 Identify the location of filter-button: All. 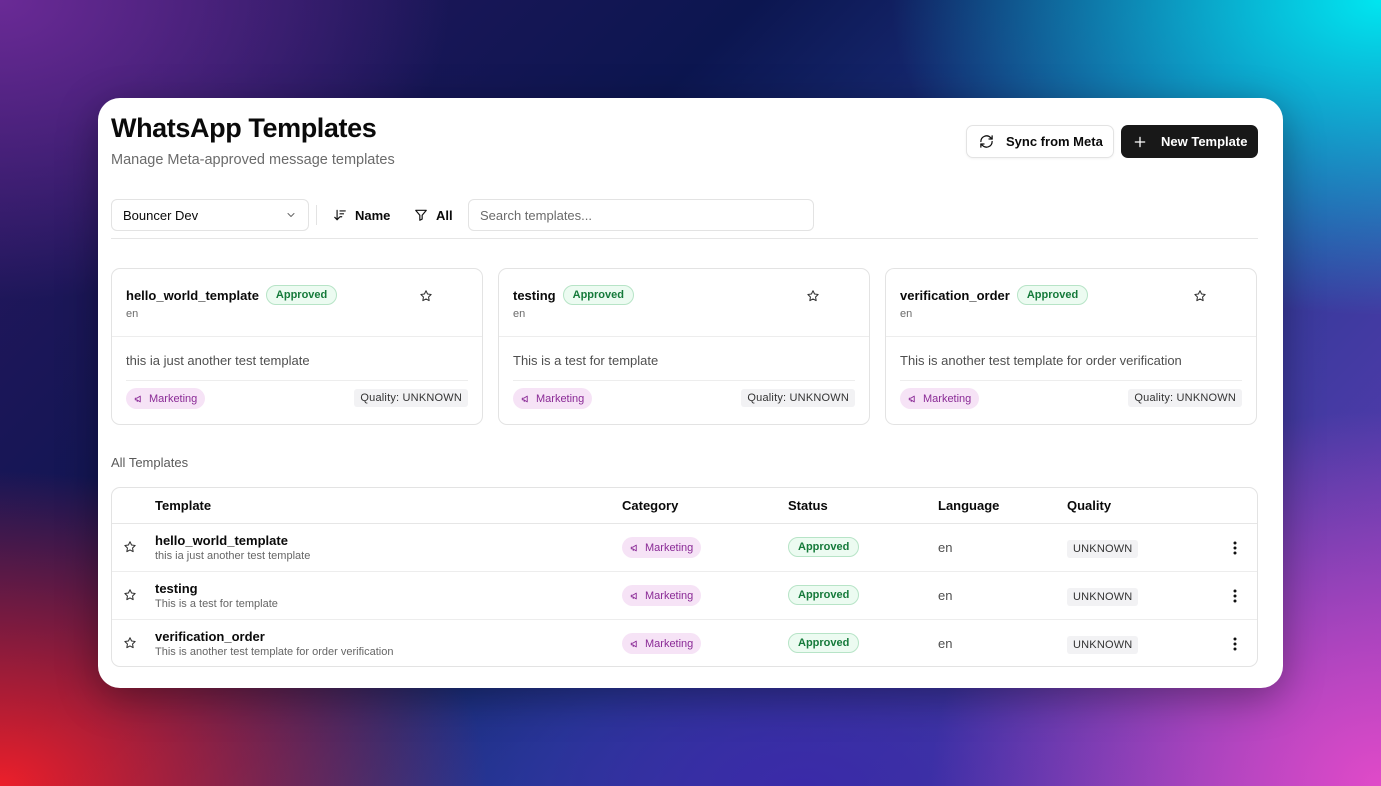
(433, 215).